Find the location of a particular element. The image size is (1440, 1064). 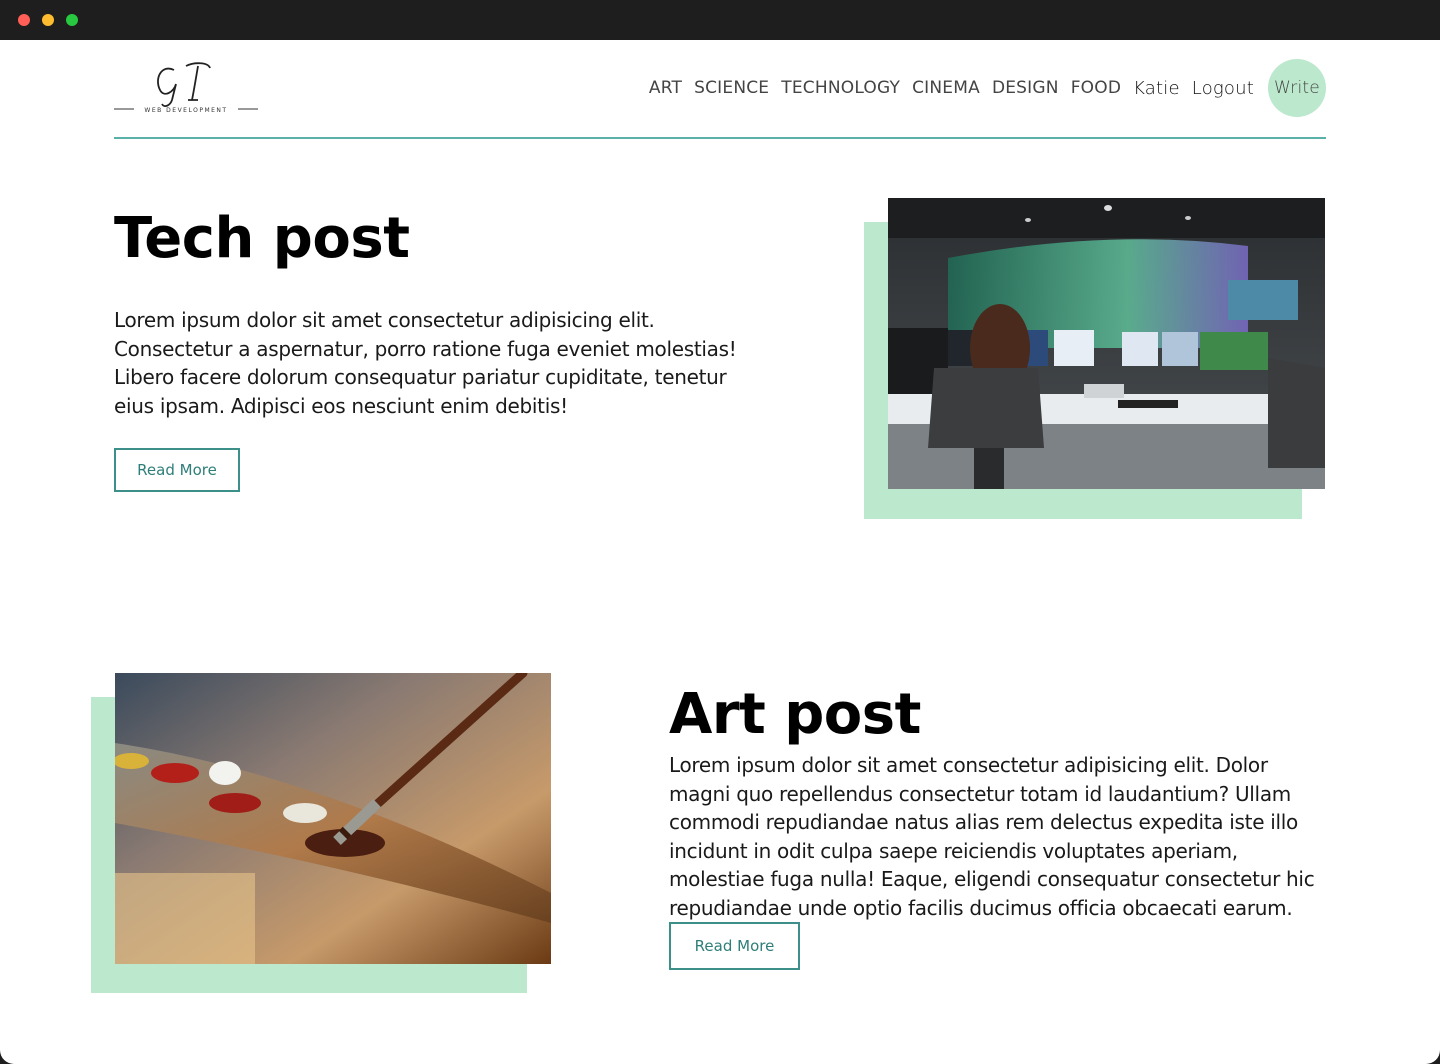

close-window-button is located at coordinates (24, 20).